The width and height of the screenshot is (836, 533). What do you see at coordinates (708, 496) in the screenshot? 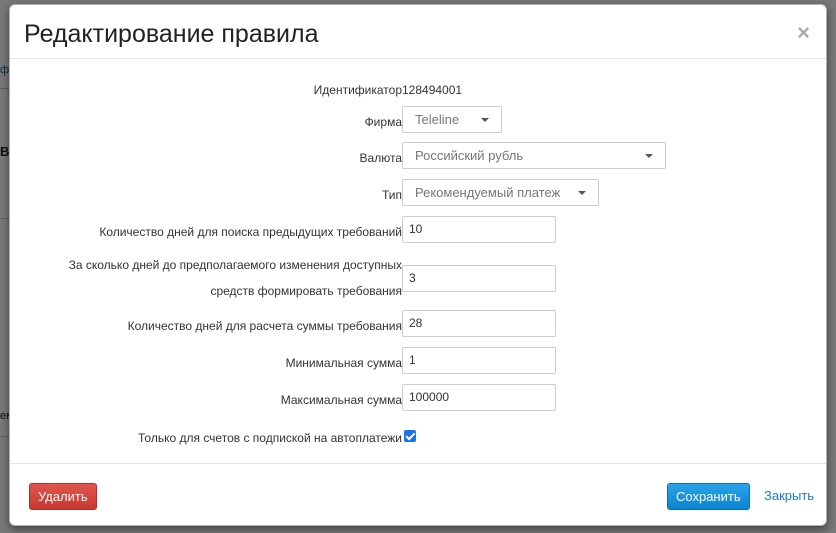
I see `save-button: Сохранить` at bounding box center [708, 496].